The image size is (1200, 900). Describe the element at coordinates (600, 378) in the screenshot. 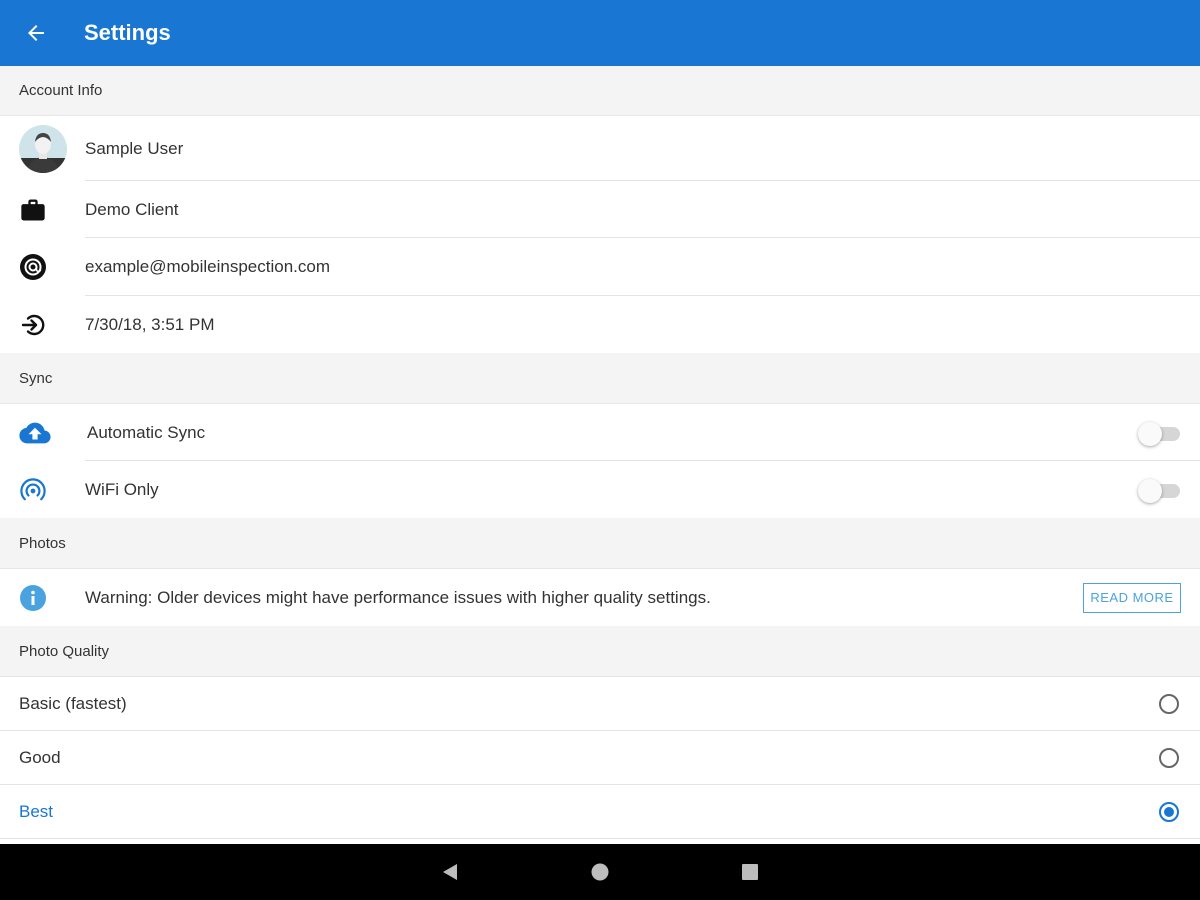

I see `section-header-sync: Sync` at that location.